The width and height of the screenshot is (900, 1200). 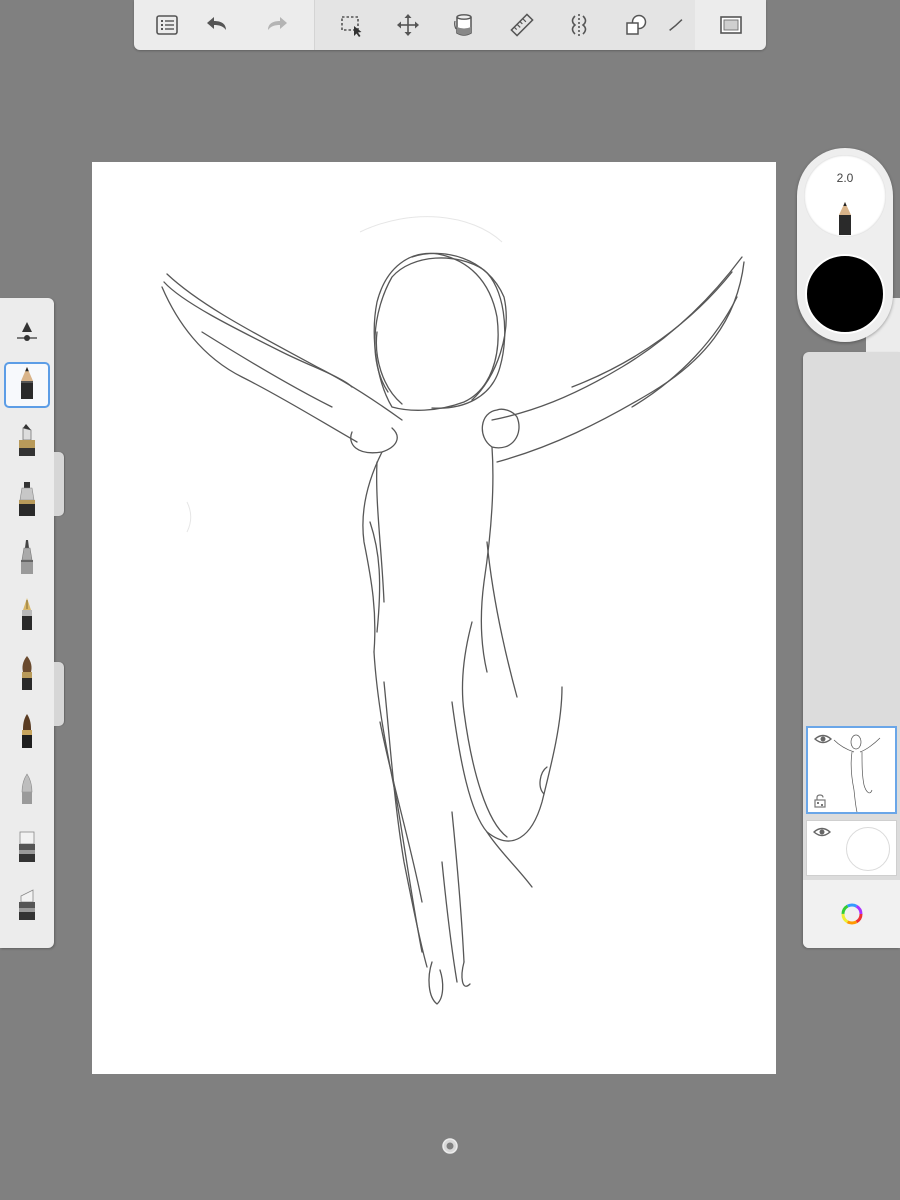 I want to click on toolbar-tools-group, so click(x=504, y=25).